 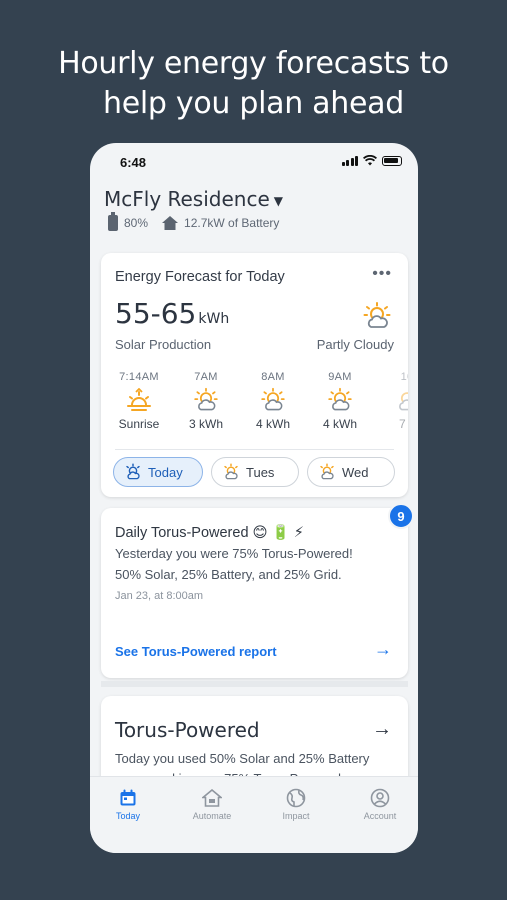 I want to click on hour-value: 7 k, so click(x=403, y=424).